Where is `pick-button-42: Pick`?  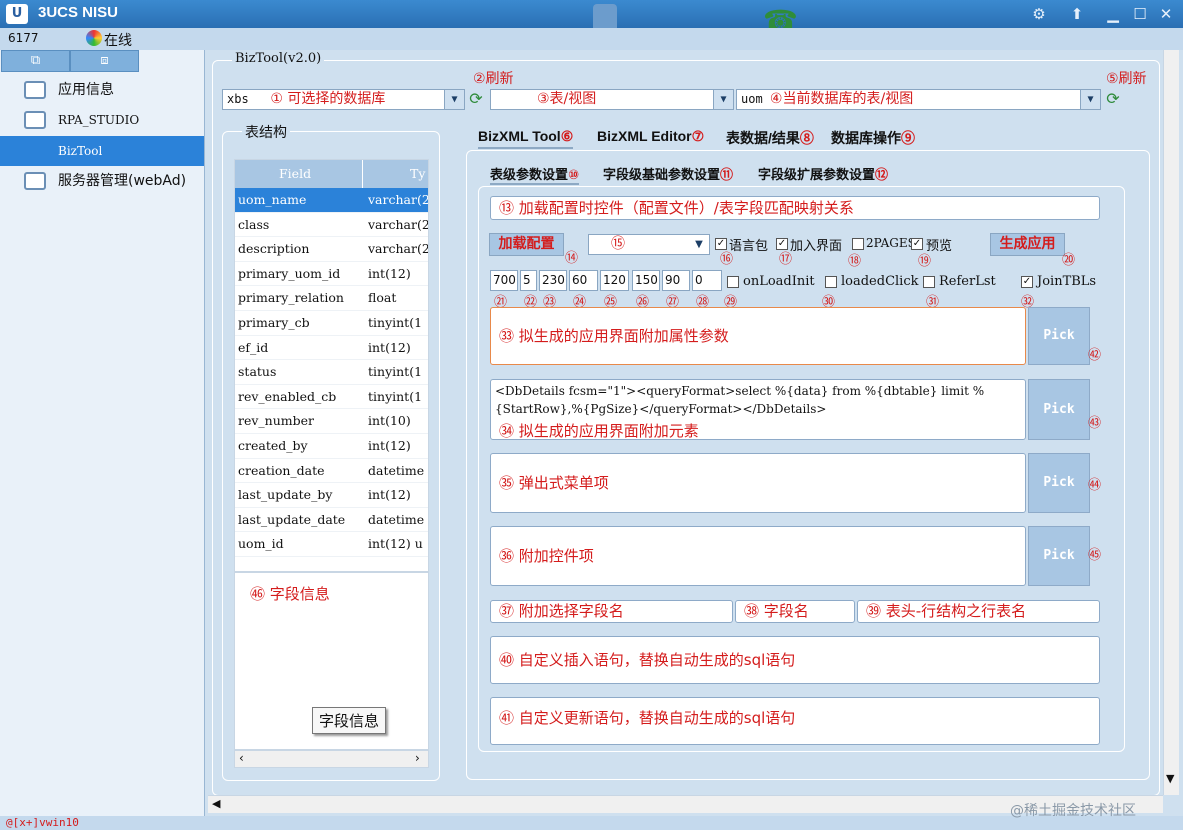 pick-button-42: Pick is located at coordinates (1059, 336).